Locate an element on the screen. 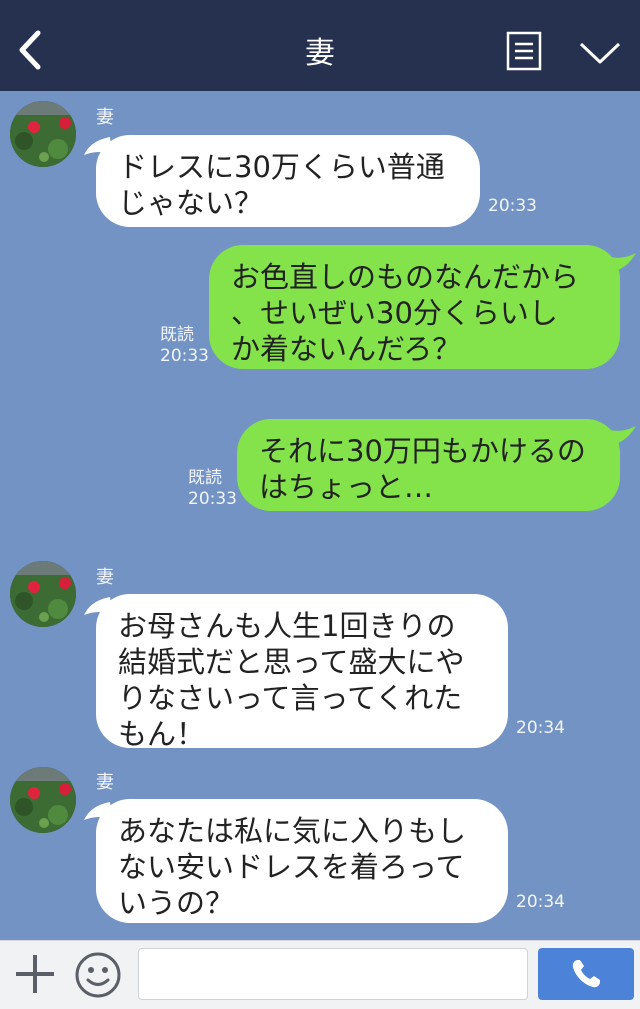  chat-header: 妻 is located at coordinates (320, 45).